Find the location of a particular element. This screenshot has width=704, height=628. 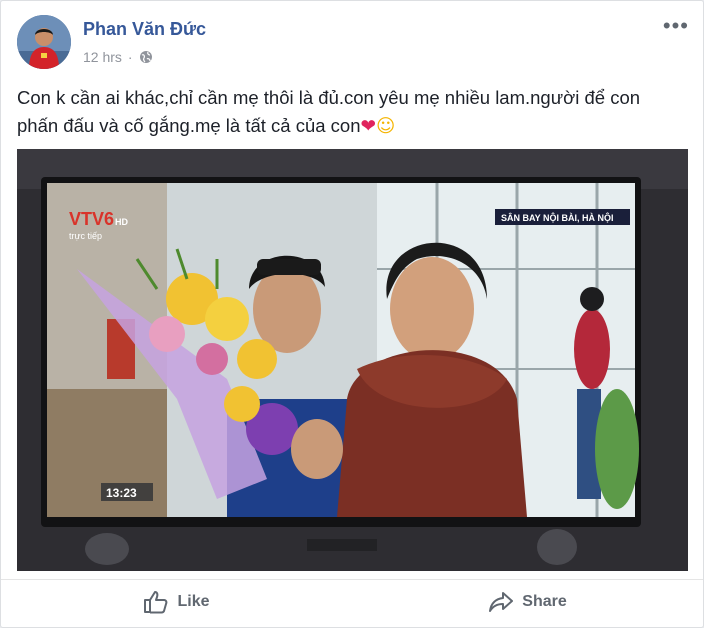

smiling-face-emoji-icon: ☺ is located at coordinates (386, 126).